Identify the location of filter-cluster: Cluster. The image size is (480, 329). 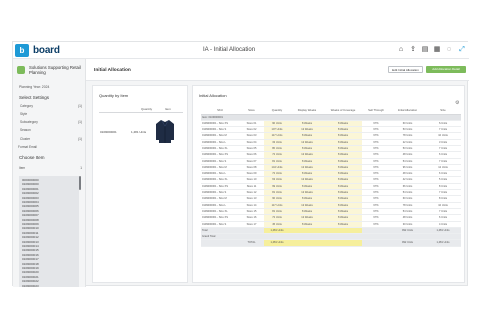
(25, 139).